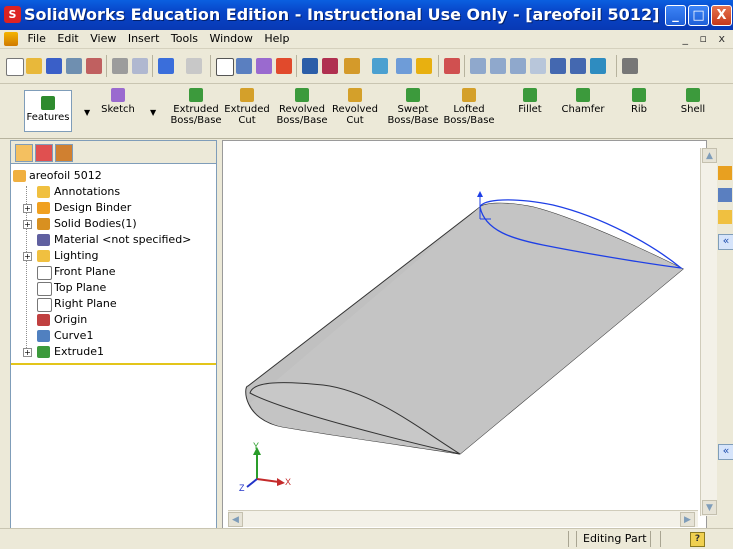 Image resolution: width=733 pixels, height=549 pixels. I want to click on extruded-boss-button: Extruded Boss/Base, so click(196, 111).